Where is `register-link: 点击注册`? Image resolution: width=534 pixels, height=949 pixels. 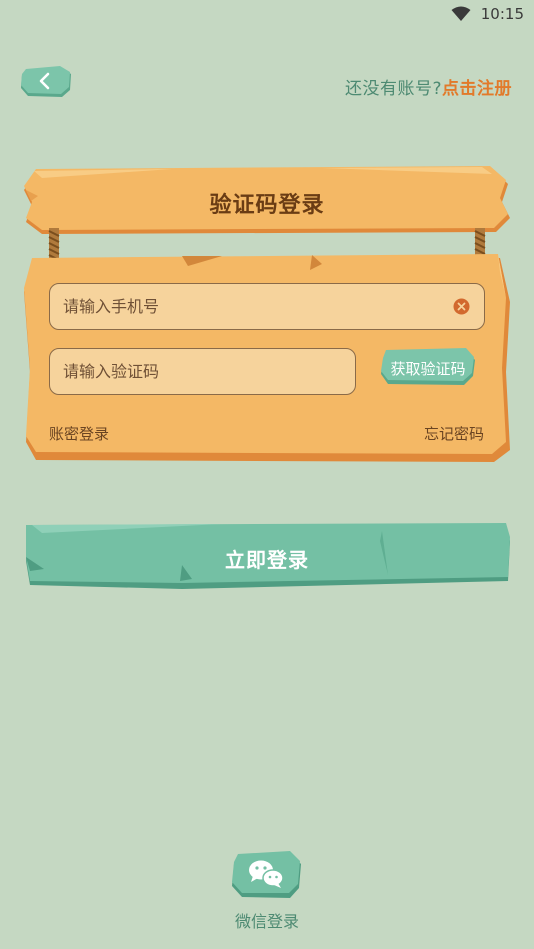 register-link: 点击注册 is located at coordinates (477, 89).